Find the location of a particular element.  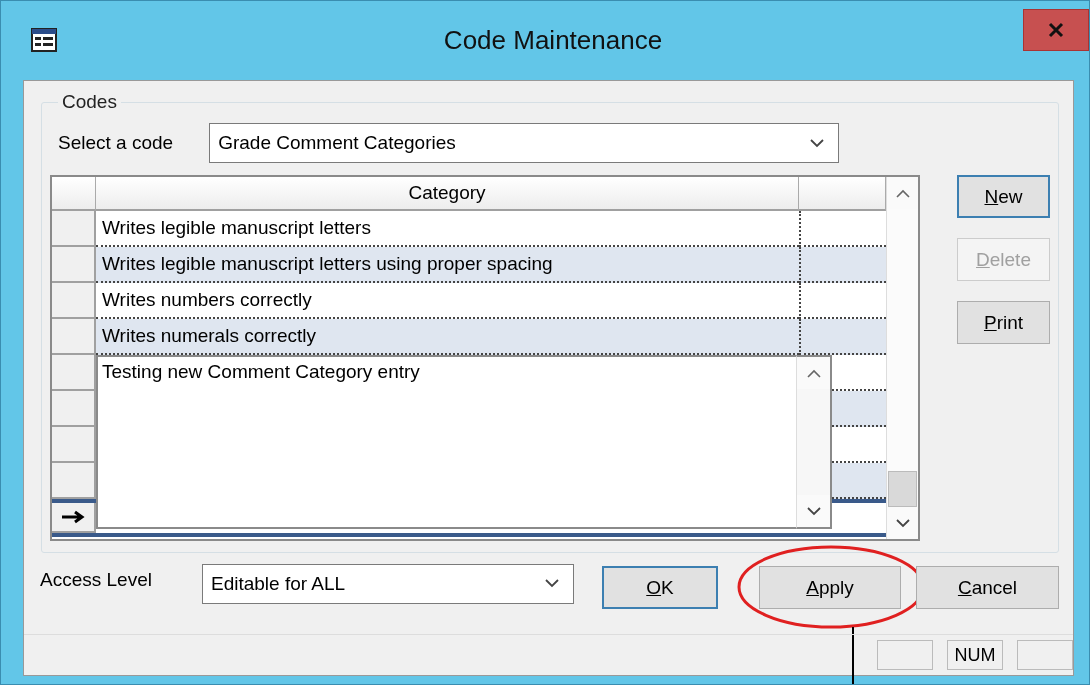

row-header is located at coordinates (74, 518).